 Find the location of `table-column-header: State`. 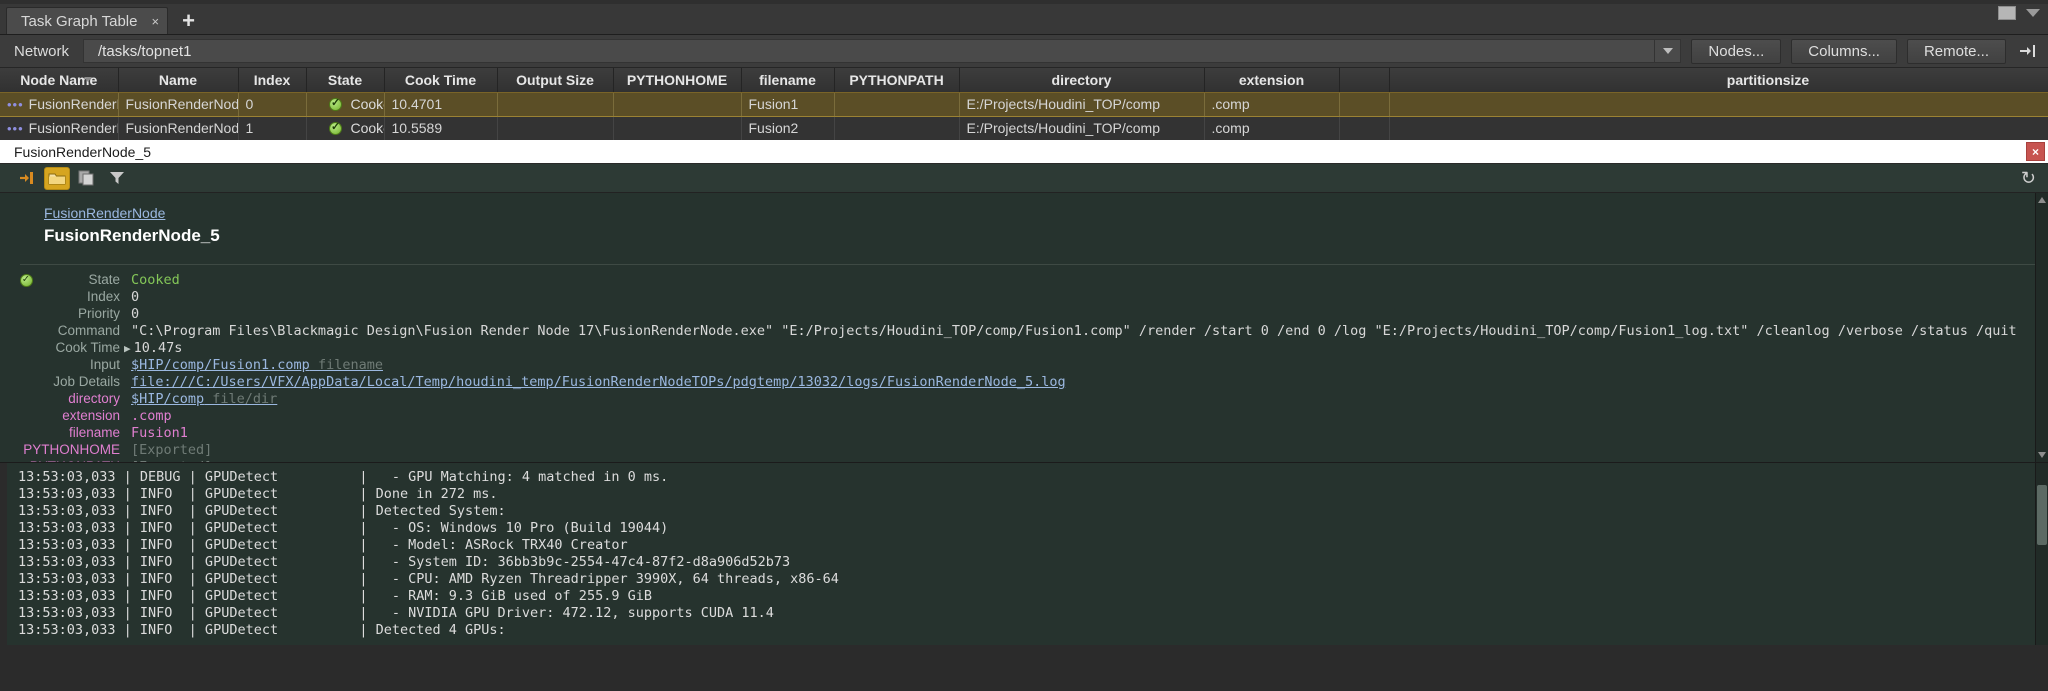

table-column-header: State is located at coordinates (345, 80).